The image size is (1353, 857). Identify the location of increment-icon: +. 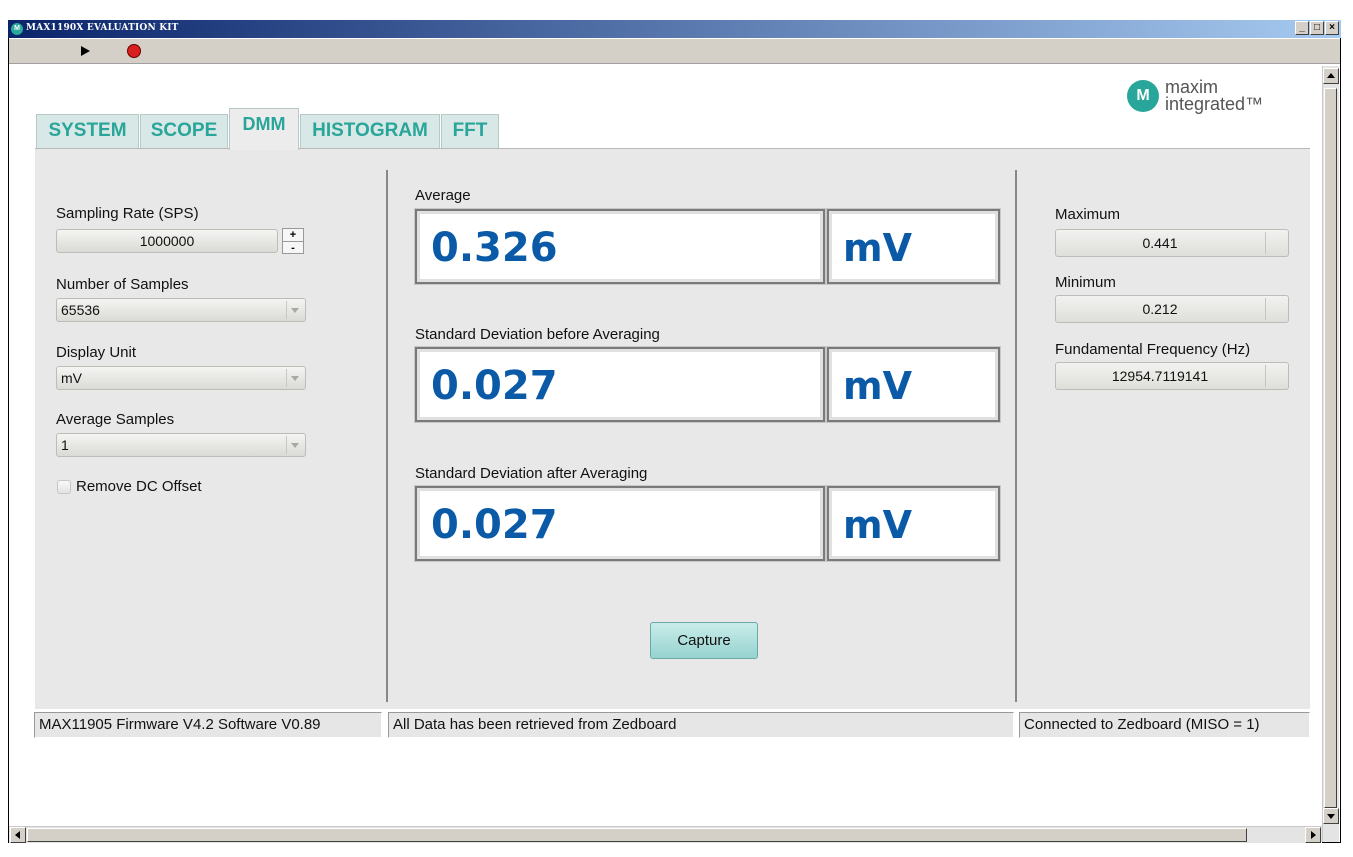
(293, 235).